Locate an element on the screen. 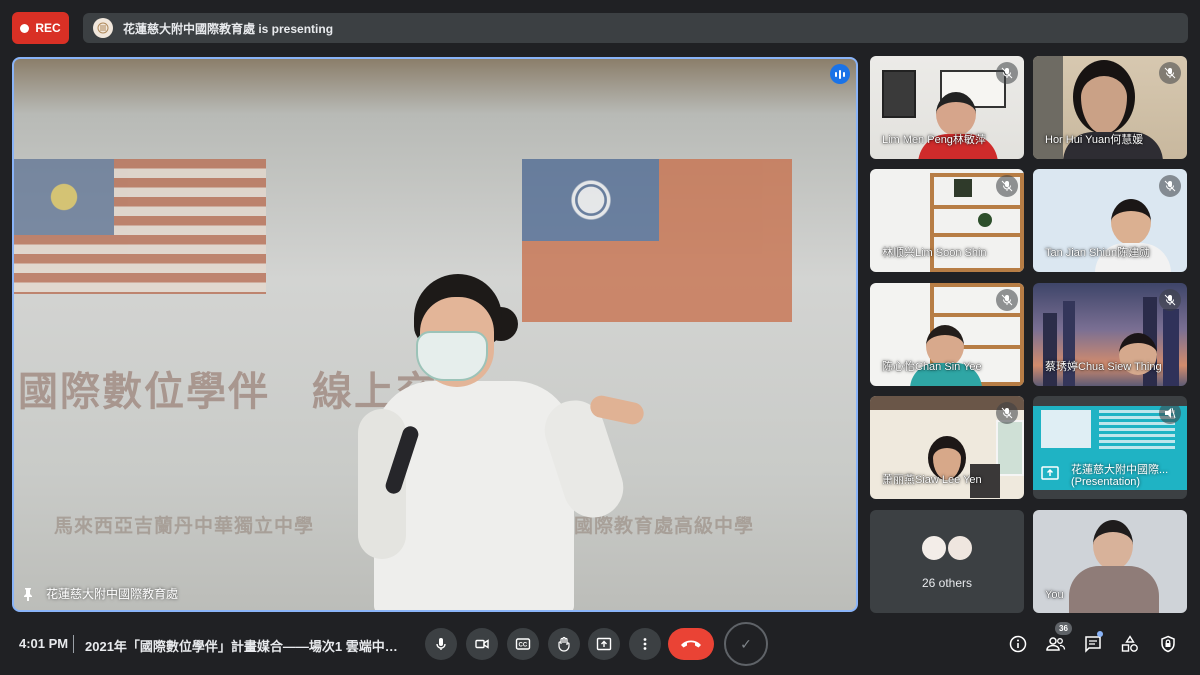 This screenshot has width=1200, height=675. presentation-tile: 花蓮慈大附中國際... (Presentation) is located at coordinates (1110, 447).